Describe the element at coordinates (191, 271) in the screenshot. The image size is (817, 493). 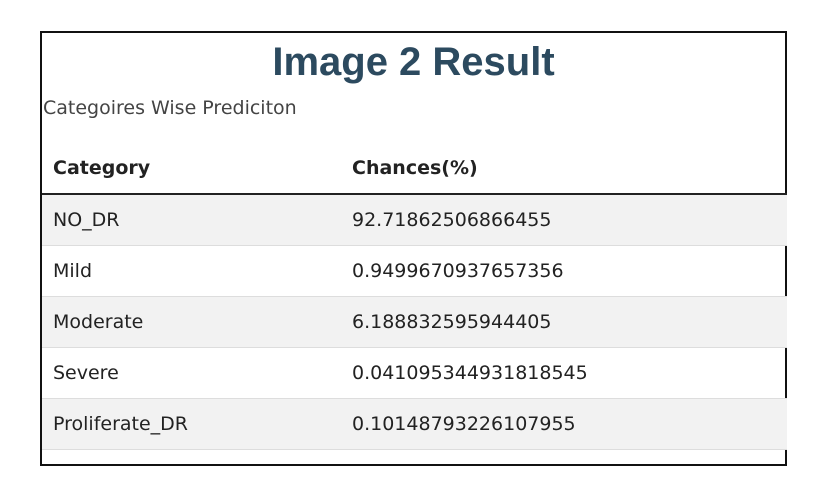
I see `category-cell: Mild` at that location.